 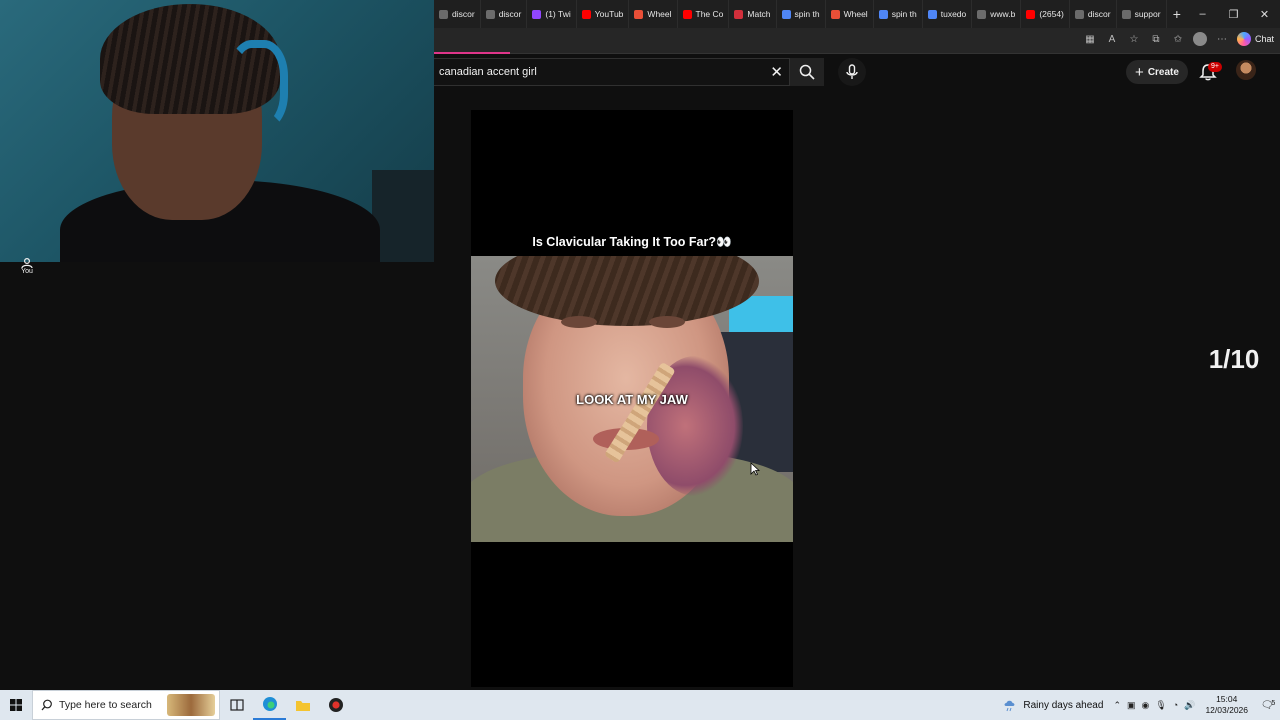 What do you see at coordinates (488, 72) in the screenshot?
I see `search-query: canadian accent girl` at bounding box center [488, 72].